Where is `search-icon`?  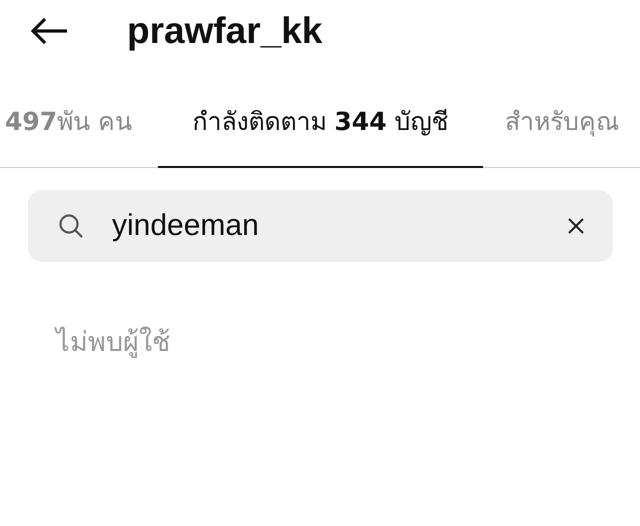 search-icon is located at coordinates (71, 226).